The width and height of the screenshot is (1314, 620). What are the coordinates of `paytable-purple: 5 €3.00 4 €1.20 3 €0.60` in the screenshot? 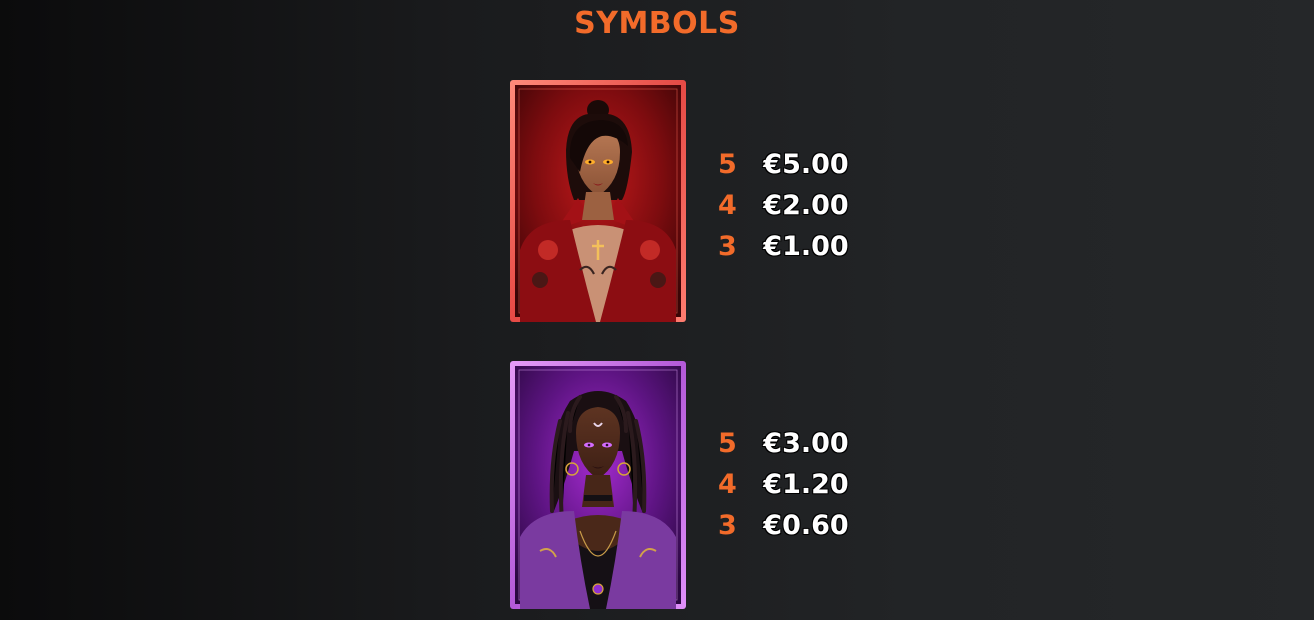 It's located at (787, 484).